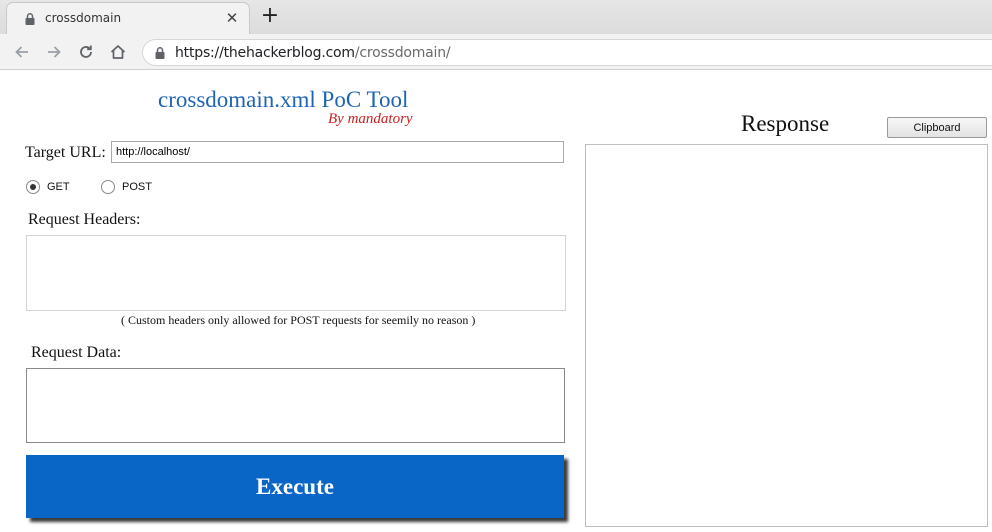 This screenshot has height=532, width=992. What do you see at coordinates (937, 127) in the screenshot?
I see `clipboard-button: Clipboard` at bounding box center [937, 127].